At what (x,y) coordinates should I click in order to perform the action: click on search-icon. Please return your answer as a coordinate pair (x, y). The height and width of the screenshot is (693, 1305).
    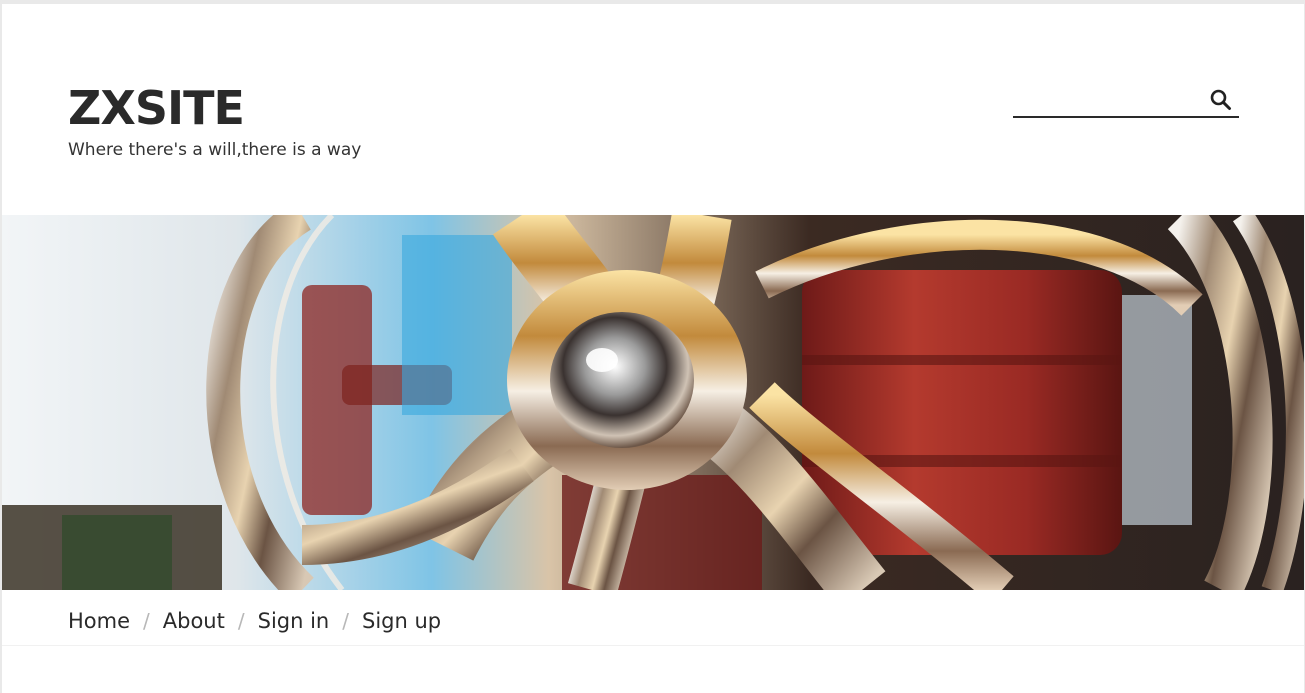
    Looking at the image, I should click on (1221, 100).